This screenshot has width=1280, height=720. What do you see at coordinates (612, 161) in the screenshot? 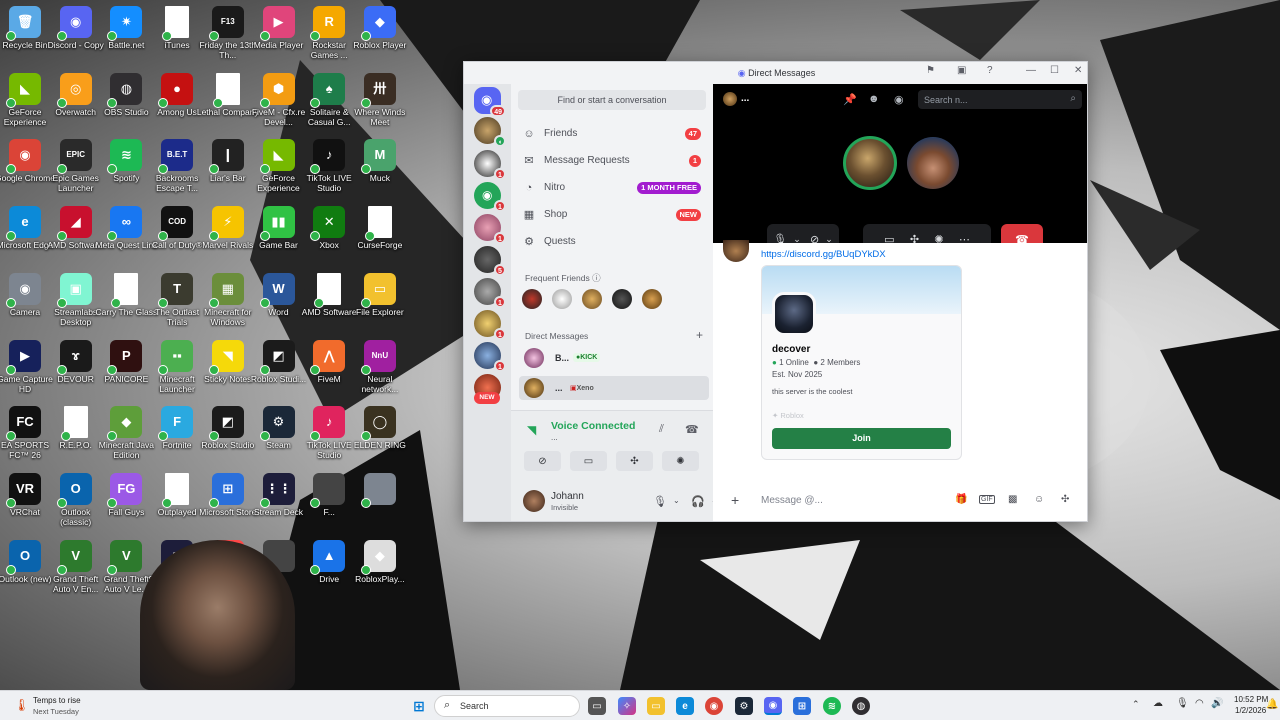
I see `nav-message-requests: ✉ Message Requests 1` at bounding box center [612, 161].